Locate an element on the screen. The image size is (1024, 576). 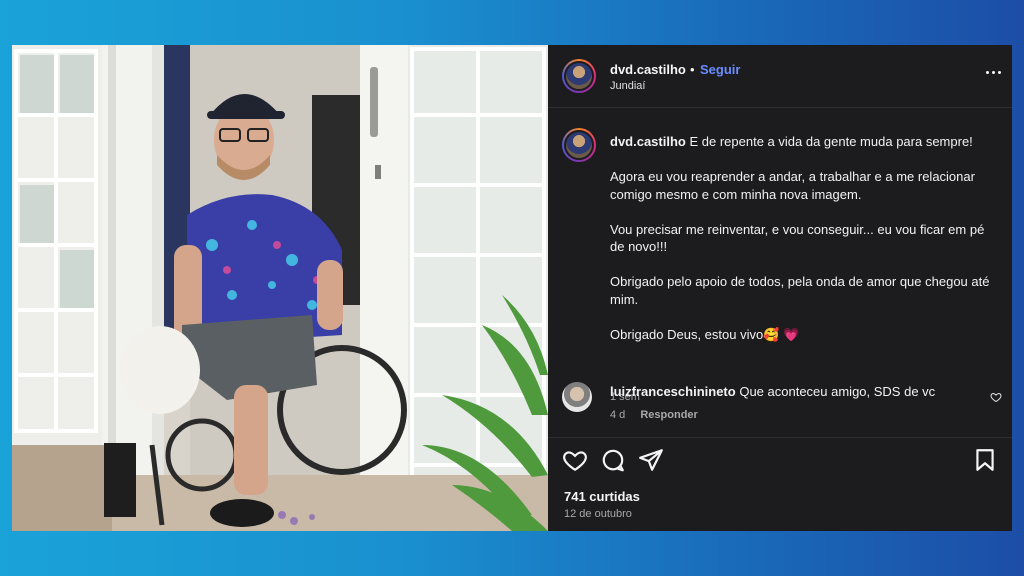
author-avatar is located at coordinates (579, 76).